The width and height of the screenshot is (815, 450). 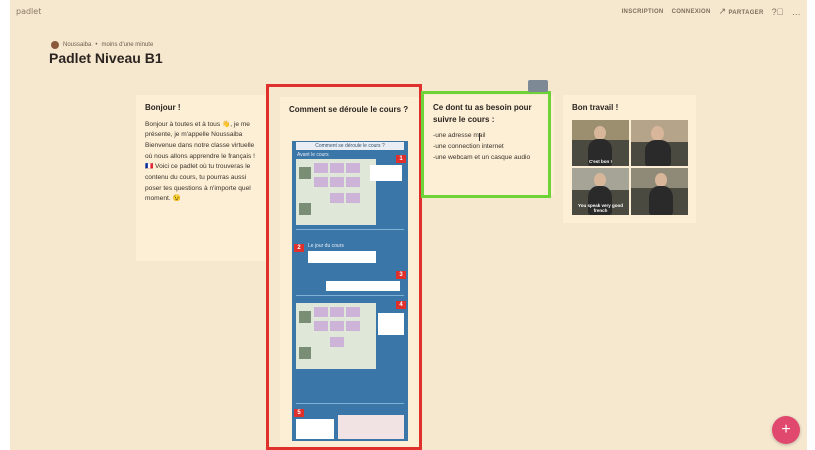 What do you see at coordinates (313, 155) in the screenshot?
I see `section-label-avant: Avant le cours` at bounding box center [313, 155].